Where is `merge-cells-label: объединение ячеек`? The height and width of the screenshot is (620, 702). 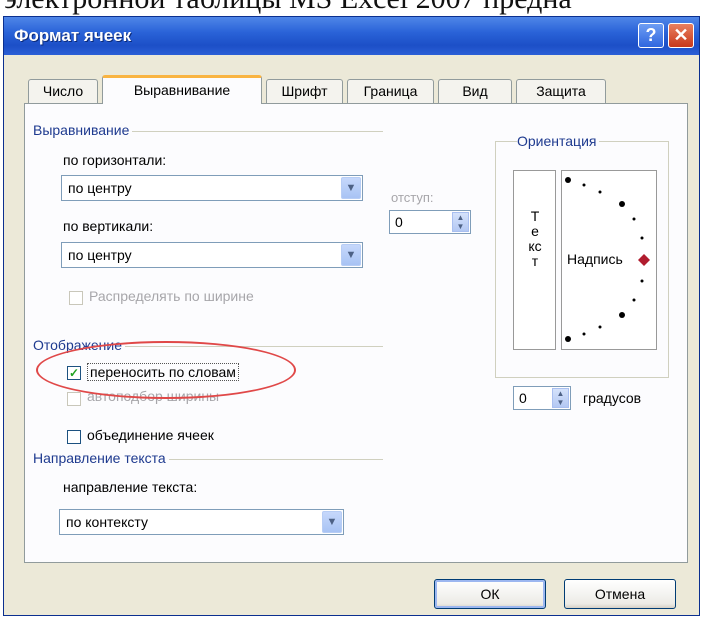 merge-cells-label: объединение ячеек is located at coordinates (150, 435).